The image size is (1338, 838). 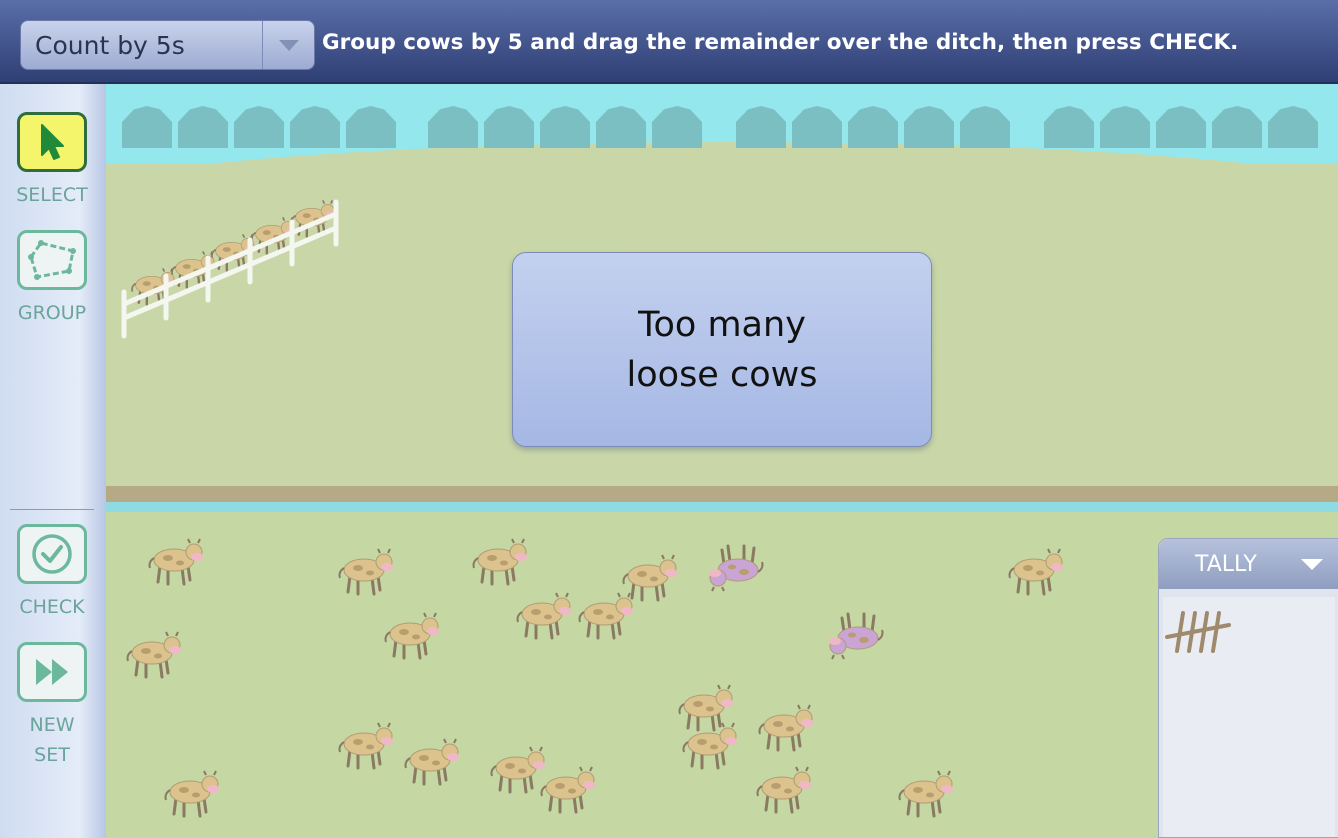 I want to click on cow-pen-group, so click(x=229, y=264).